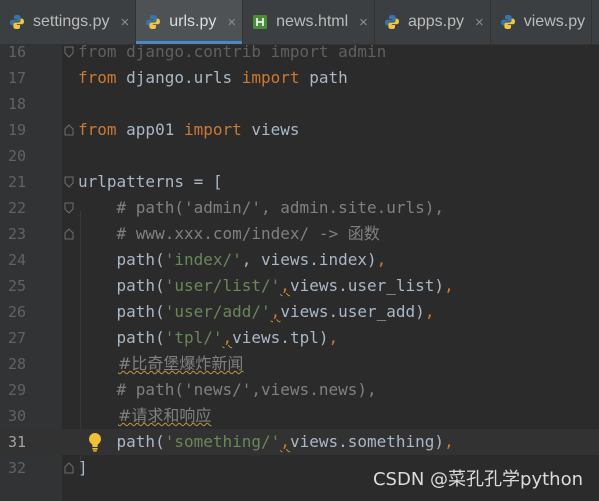  What do you see at coordinates (16, 442) in the screenshot?
I see `line-number: 31` at bounding box center [16, 442].